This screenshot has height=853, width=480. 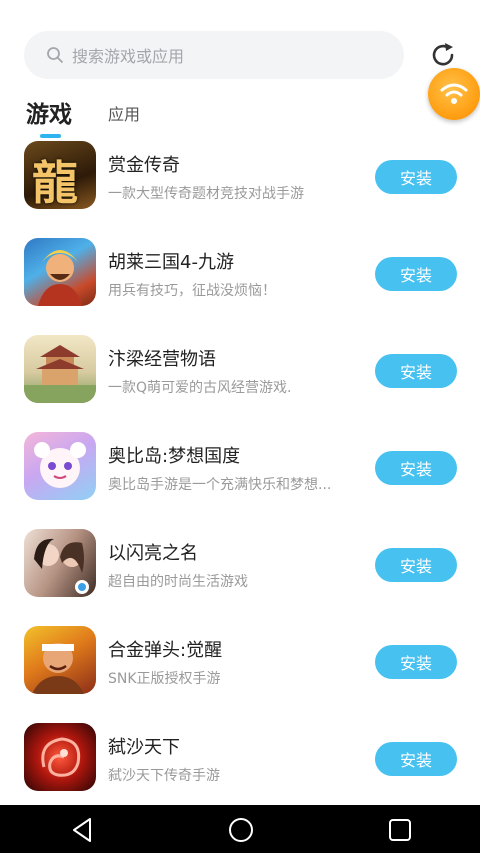 I want to click on tab-active-indicator, so click(x=50, y=136).